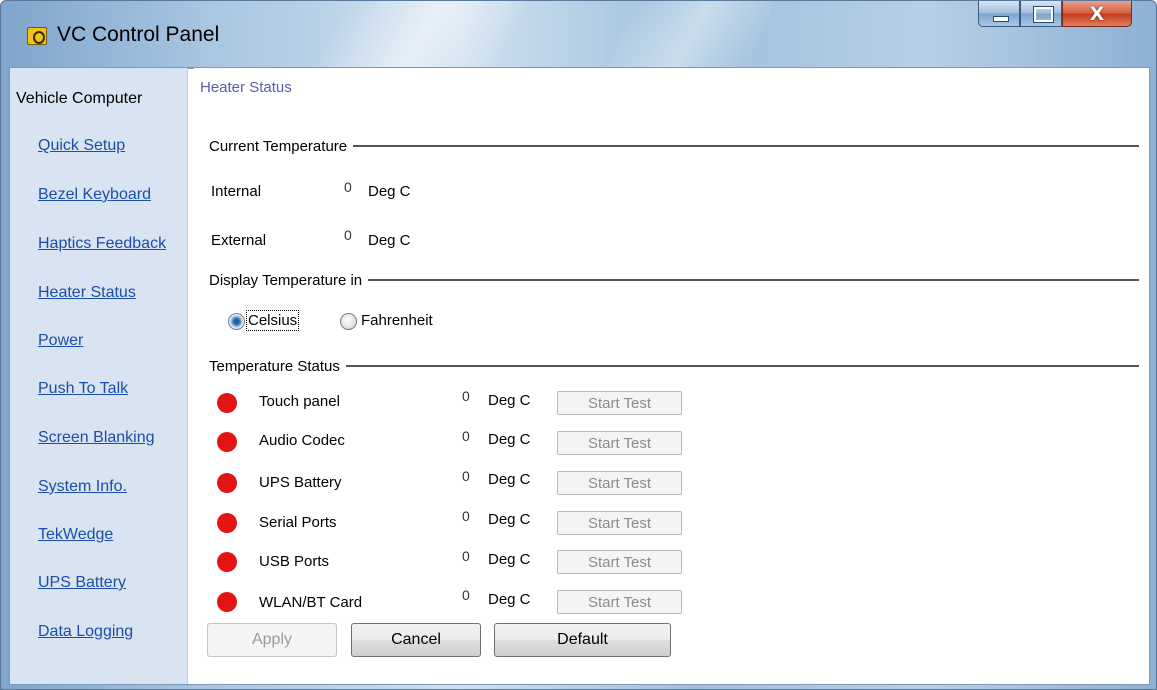  Describe the element at coordinates (294, 561) in the screenshot. I see `component-name: USB Ports` at that location.